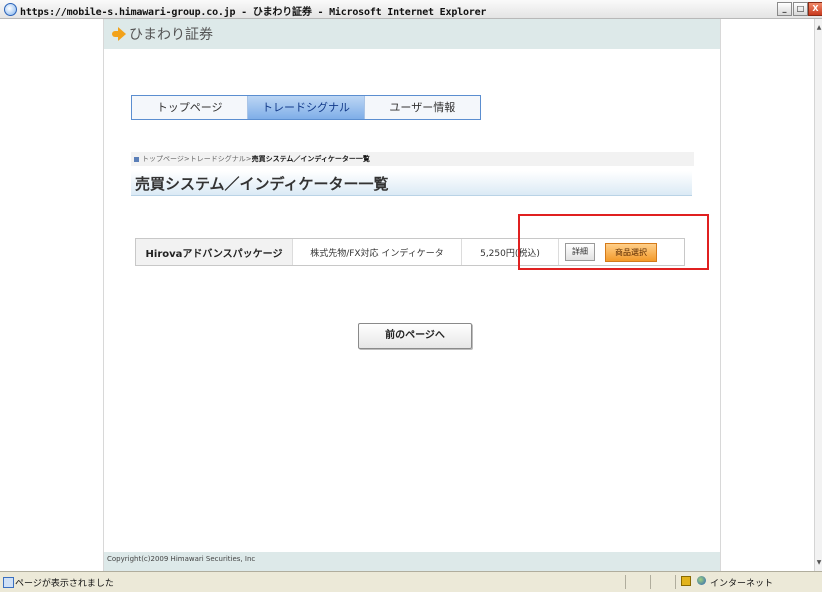 This screenshot has width=822, height=592. Describe the element at coordinates (701, 580) in the screenshot. I see `internet-zone-icon` at that location.